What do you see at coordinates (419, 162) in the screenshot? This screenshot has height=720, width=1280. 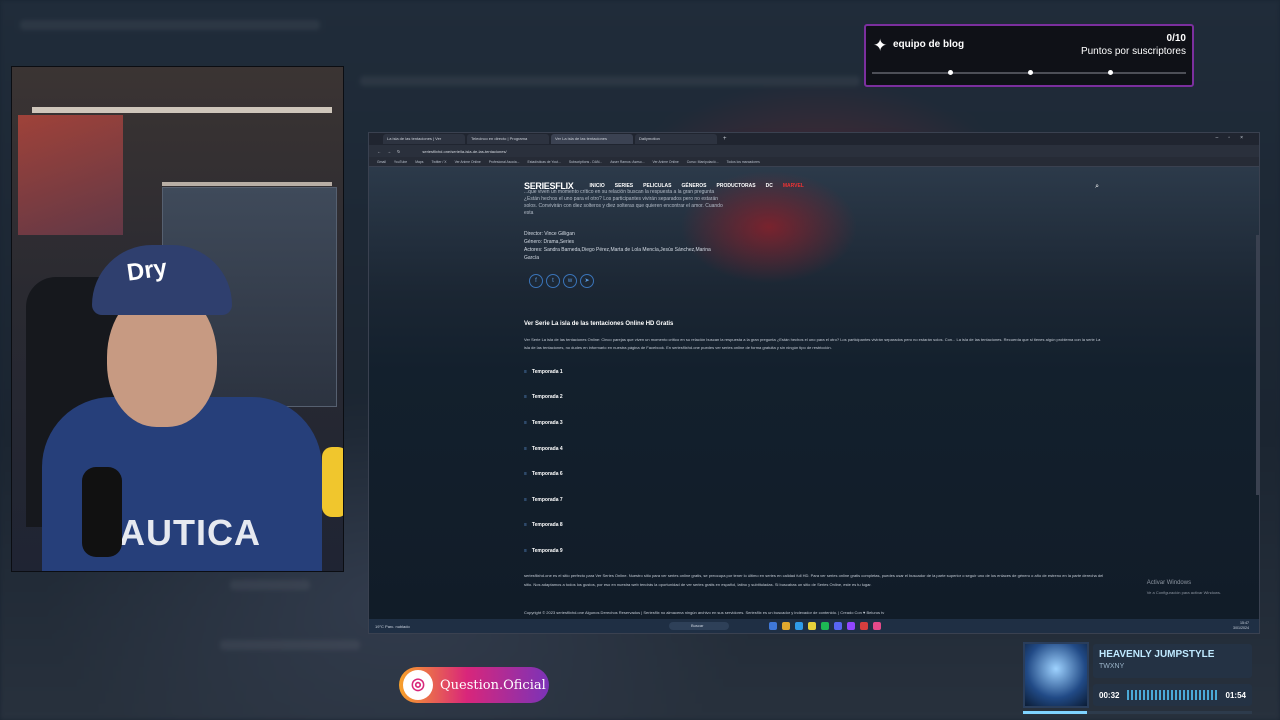 I see `bookmark-item: Maps` at bounding box center [419, 162].